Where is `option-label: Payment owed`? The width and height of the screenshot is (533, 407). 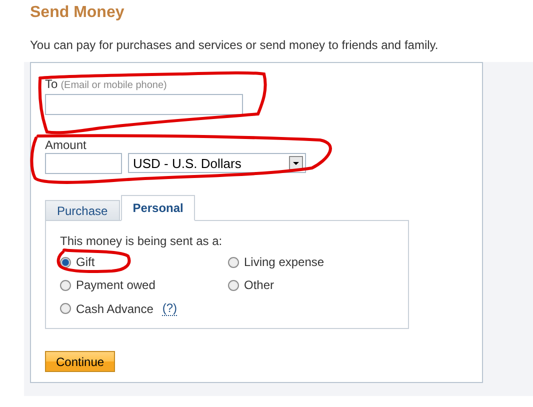
option-label: Payment owed is located at coordinates (116, 285).